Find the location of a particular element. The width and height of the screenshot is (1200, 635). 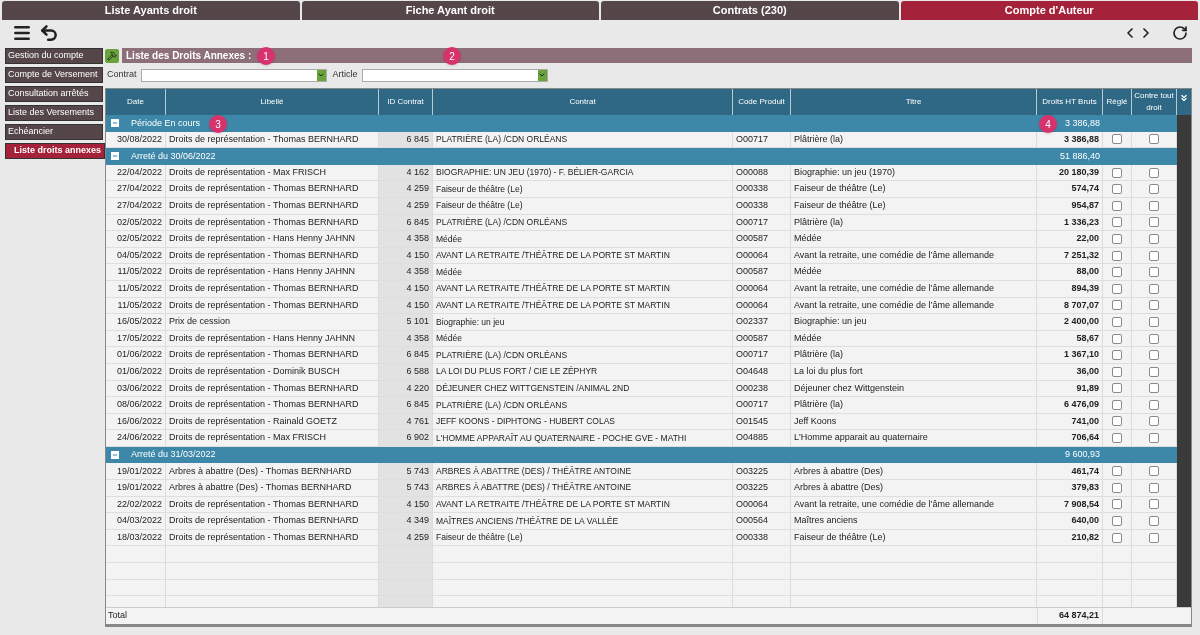

amount-cell: 706,64 is located at coordinates (1070, 438).